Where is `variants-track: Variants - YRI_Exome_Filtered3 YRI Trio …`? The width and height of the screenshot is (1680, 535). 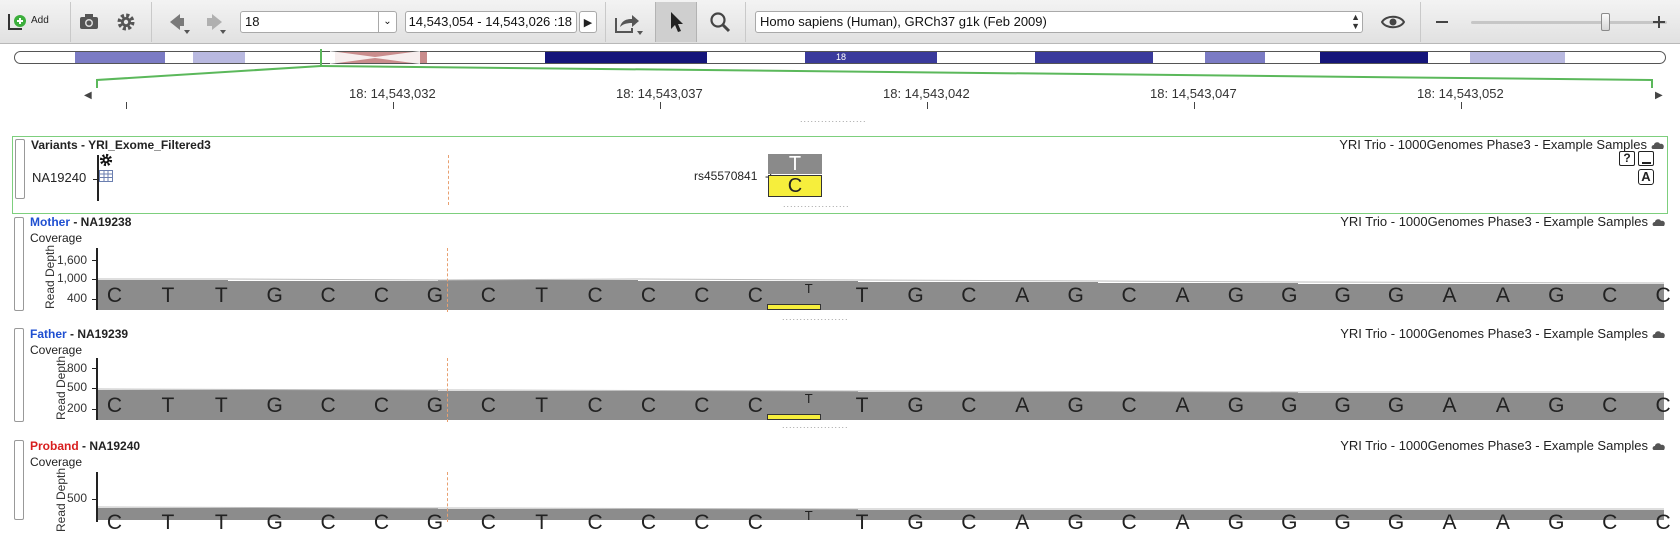 variants-track: Variants - YRI_Exome_Filtered3 YRI Trio … is located at coordinates (840, 175).